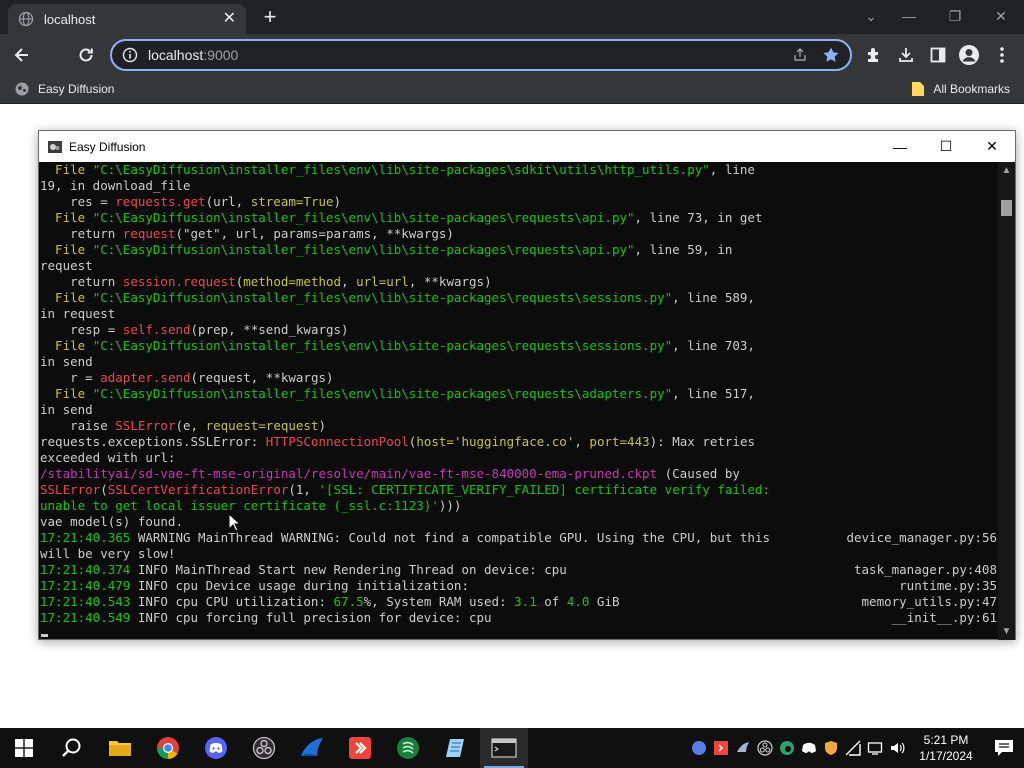  What do you see at coordinates (527, 146) in the screenshot?
I see `console-titlebar: Easy Diffusion — ☐ ✕` at bounding box center [527, 146].